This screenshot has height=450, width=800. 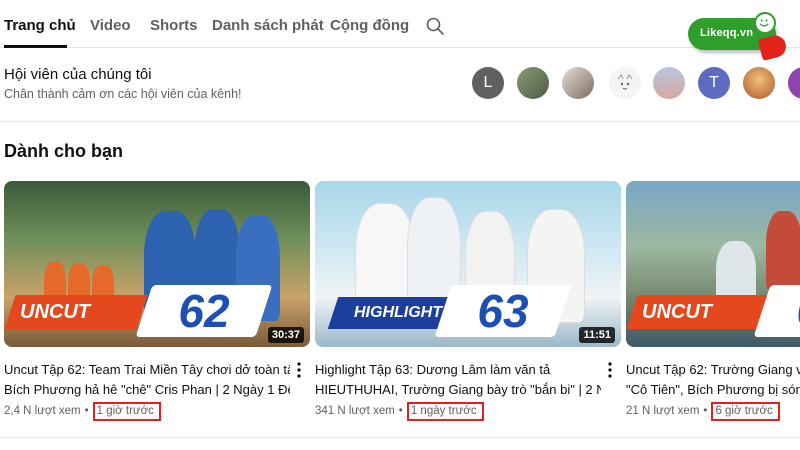 I want to click on section-divider, so click(x=400, y=121).